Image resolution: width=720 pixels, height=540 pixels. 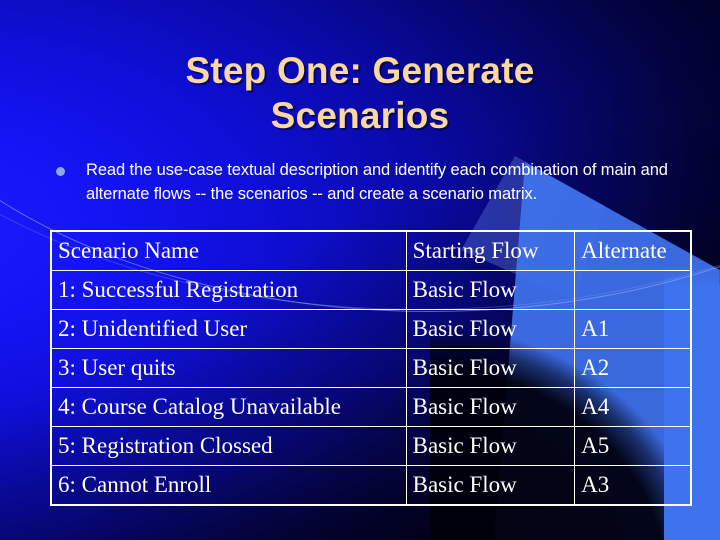 I want to click on table-header-row: Scenario Name Starting Flow Alternate, so click(x=371, y=250).